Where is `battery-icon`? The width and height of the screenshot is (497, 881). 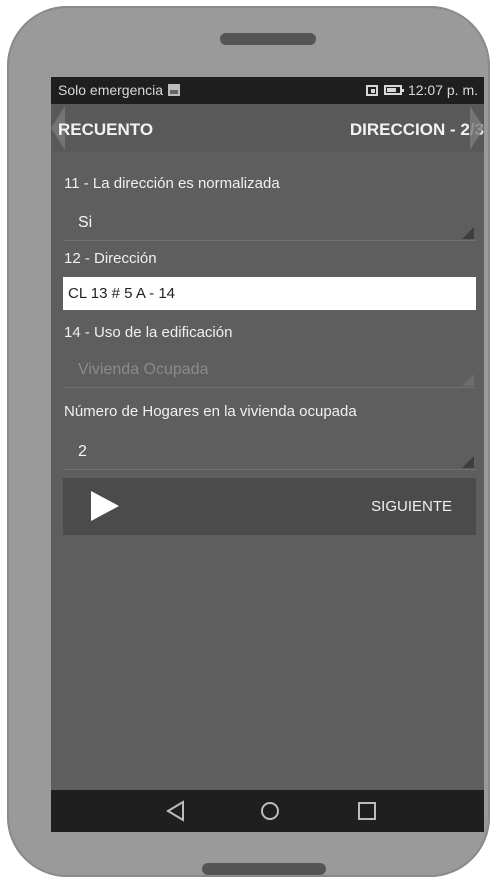
battery-icon is located at coordinates (393, 90).